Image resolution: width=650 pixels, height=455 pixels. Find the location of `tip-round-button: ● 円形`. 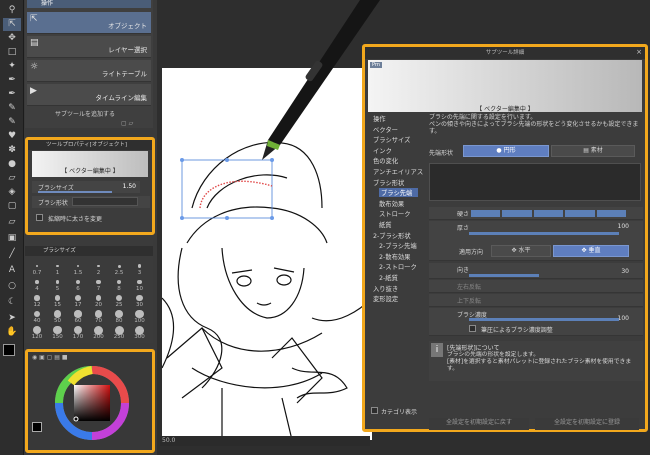

tip-round-button: ● 円形 is located at coordinates (506, 151).